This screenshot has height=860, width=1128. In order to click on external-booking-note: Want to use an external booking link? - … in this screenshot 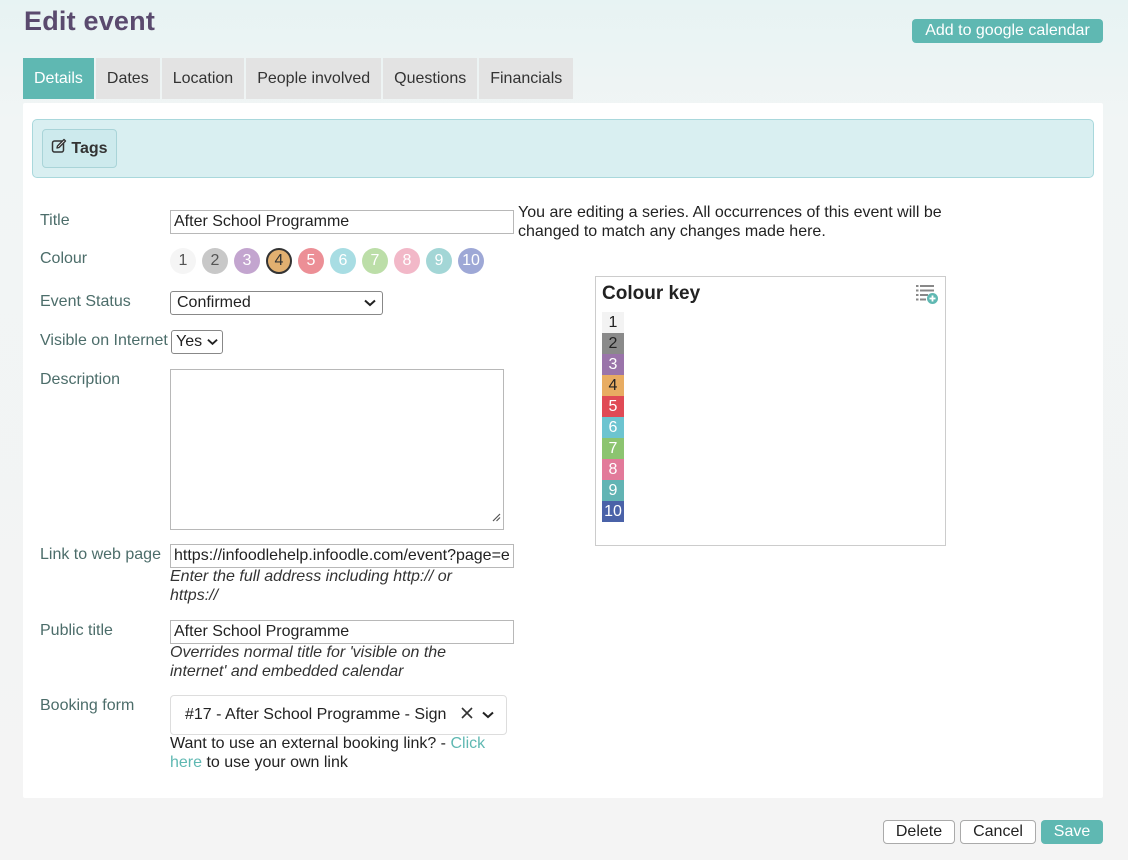, I will do `click(330, 753)`.